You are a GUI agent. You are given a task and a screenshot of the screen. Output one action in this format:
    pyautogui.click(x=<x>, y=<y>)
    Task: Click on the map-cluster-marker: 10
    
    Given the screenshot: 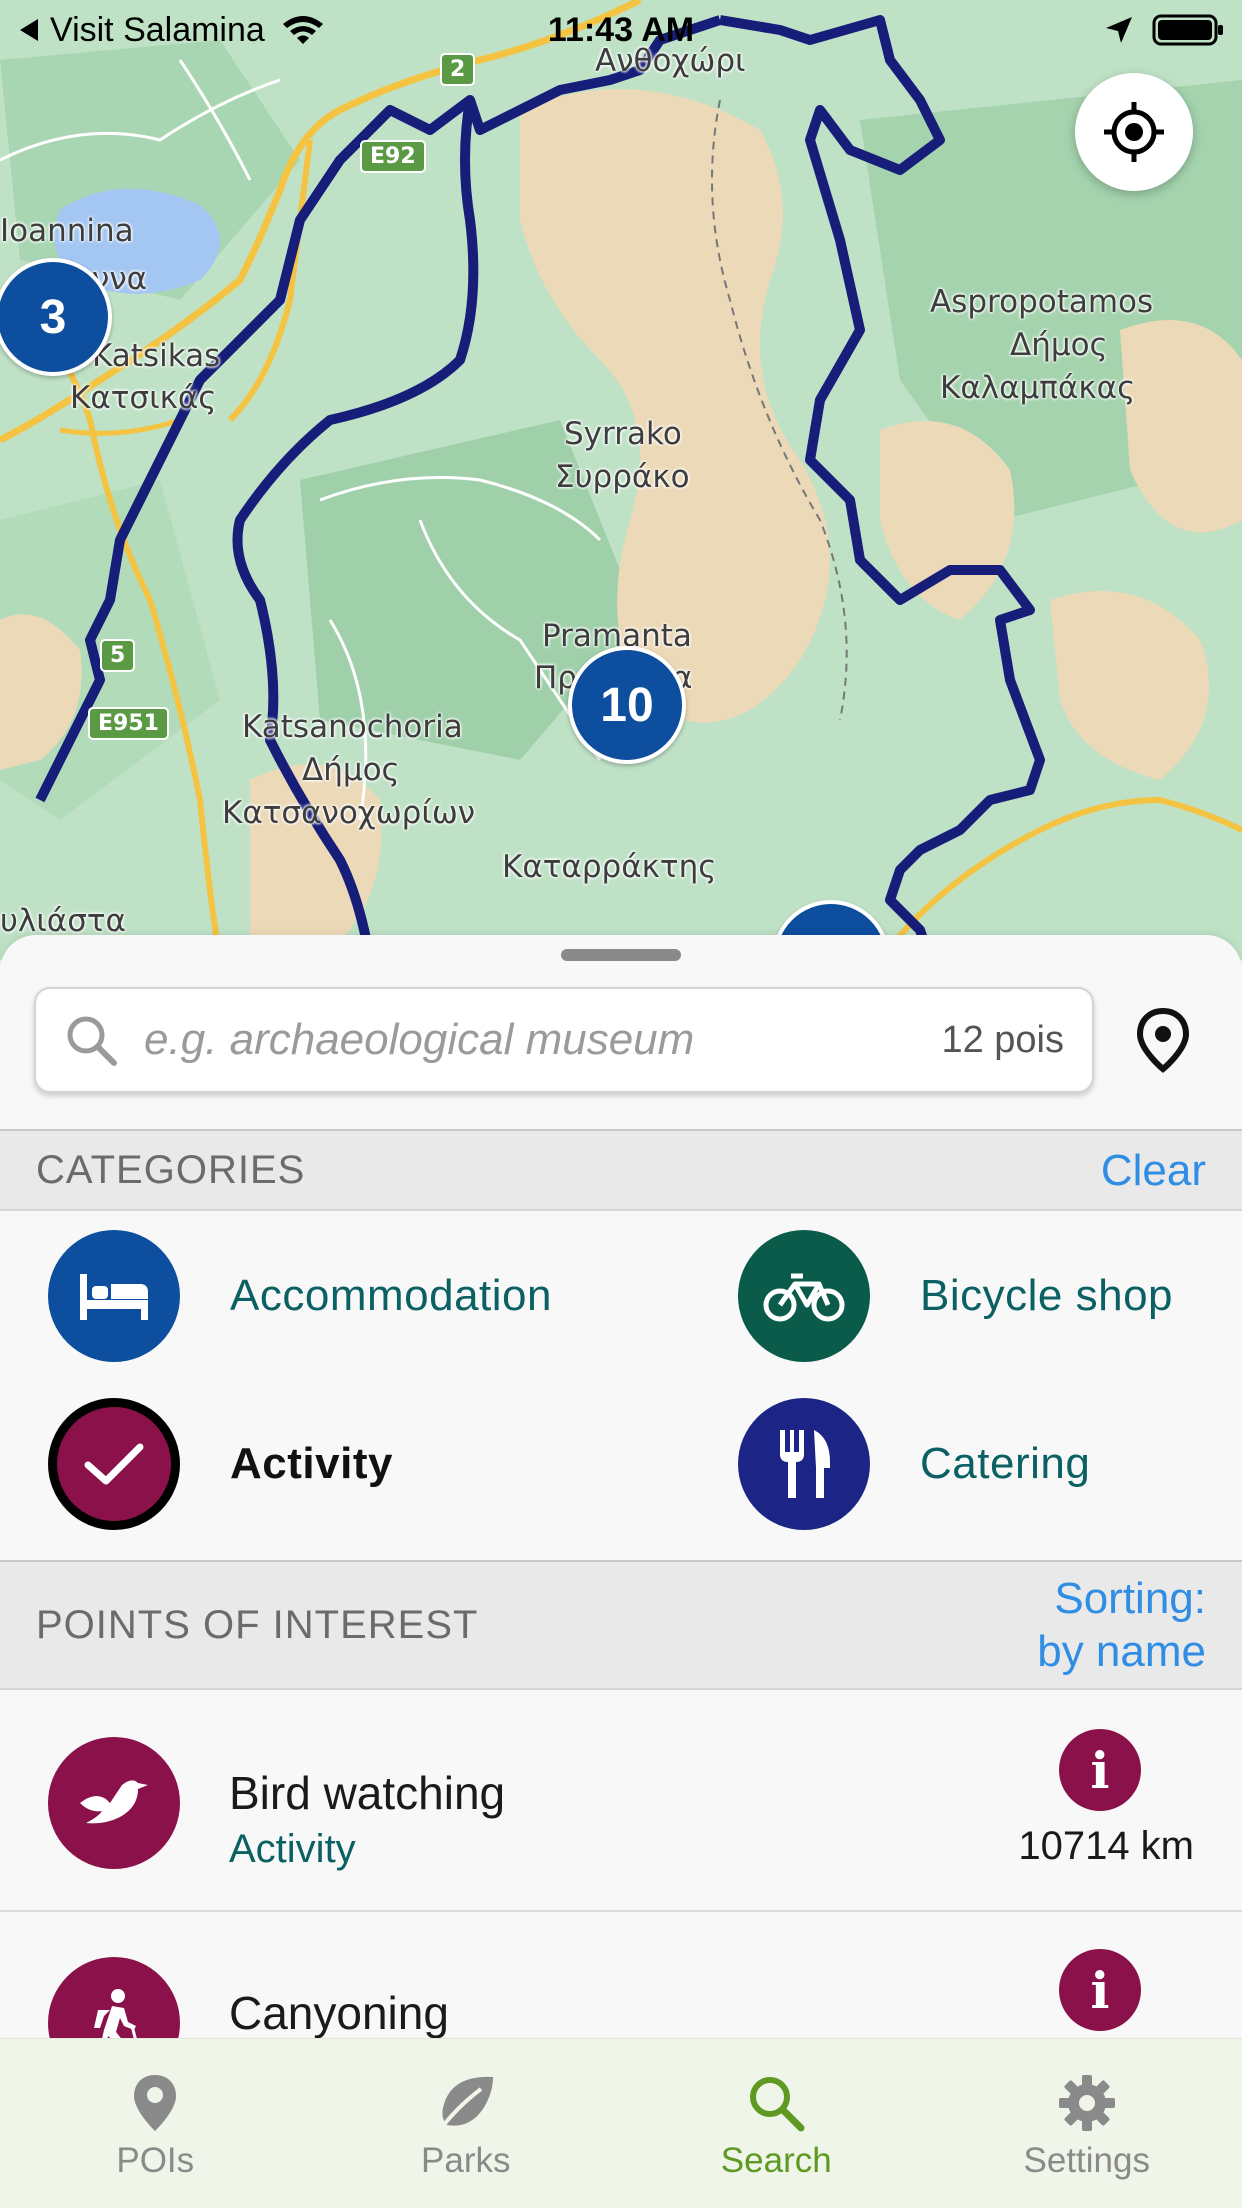 What is the action you would take?
    pyautogui.click(x=627, y=705)
    